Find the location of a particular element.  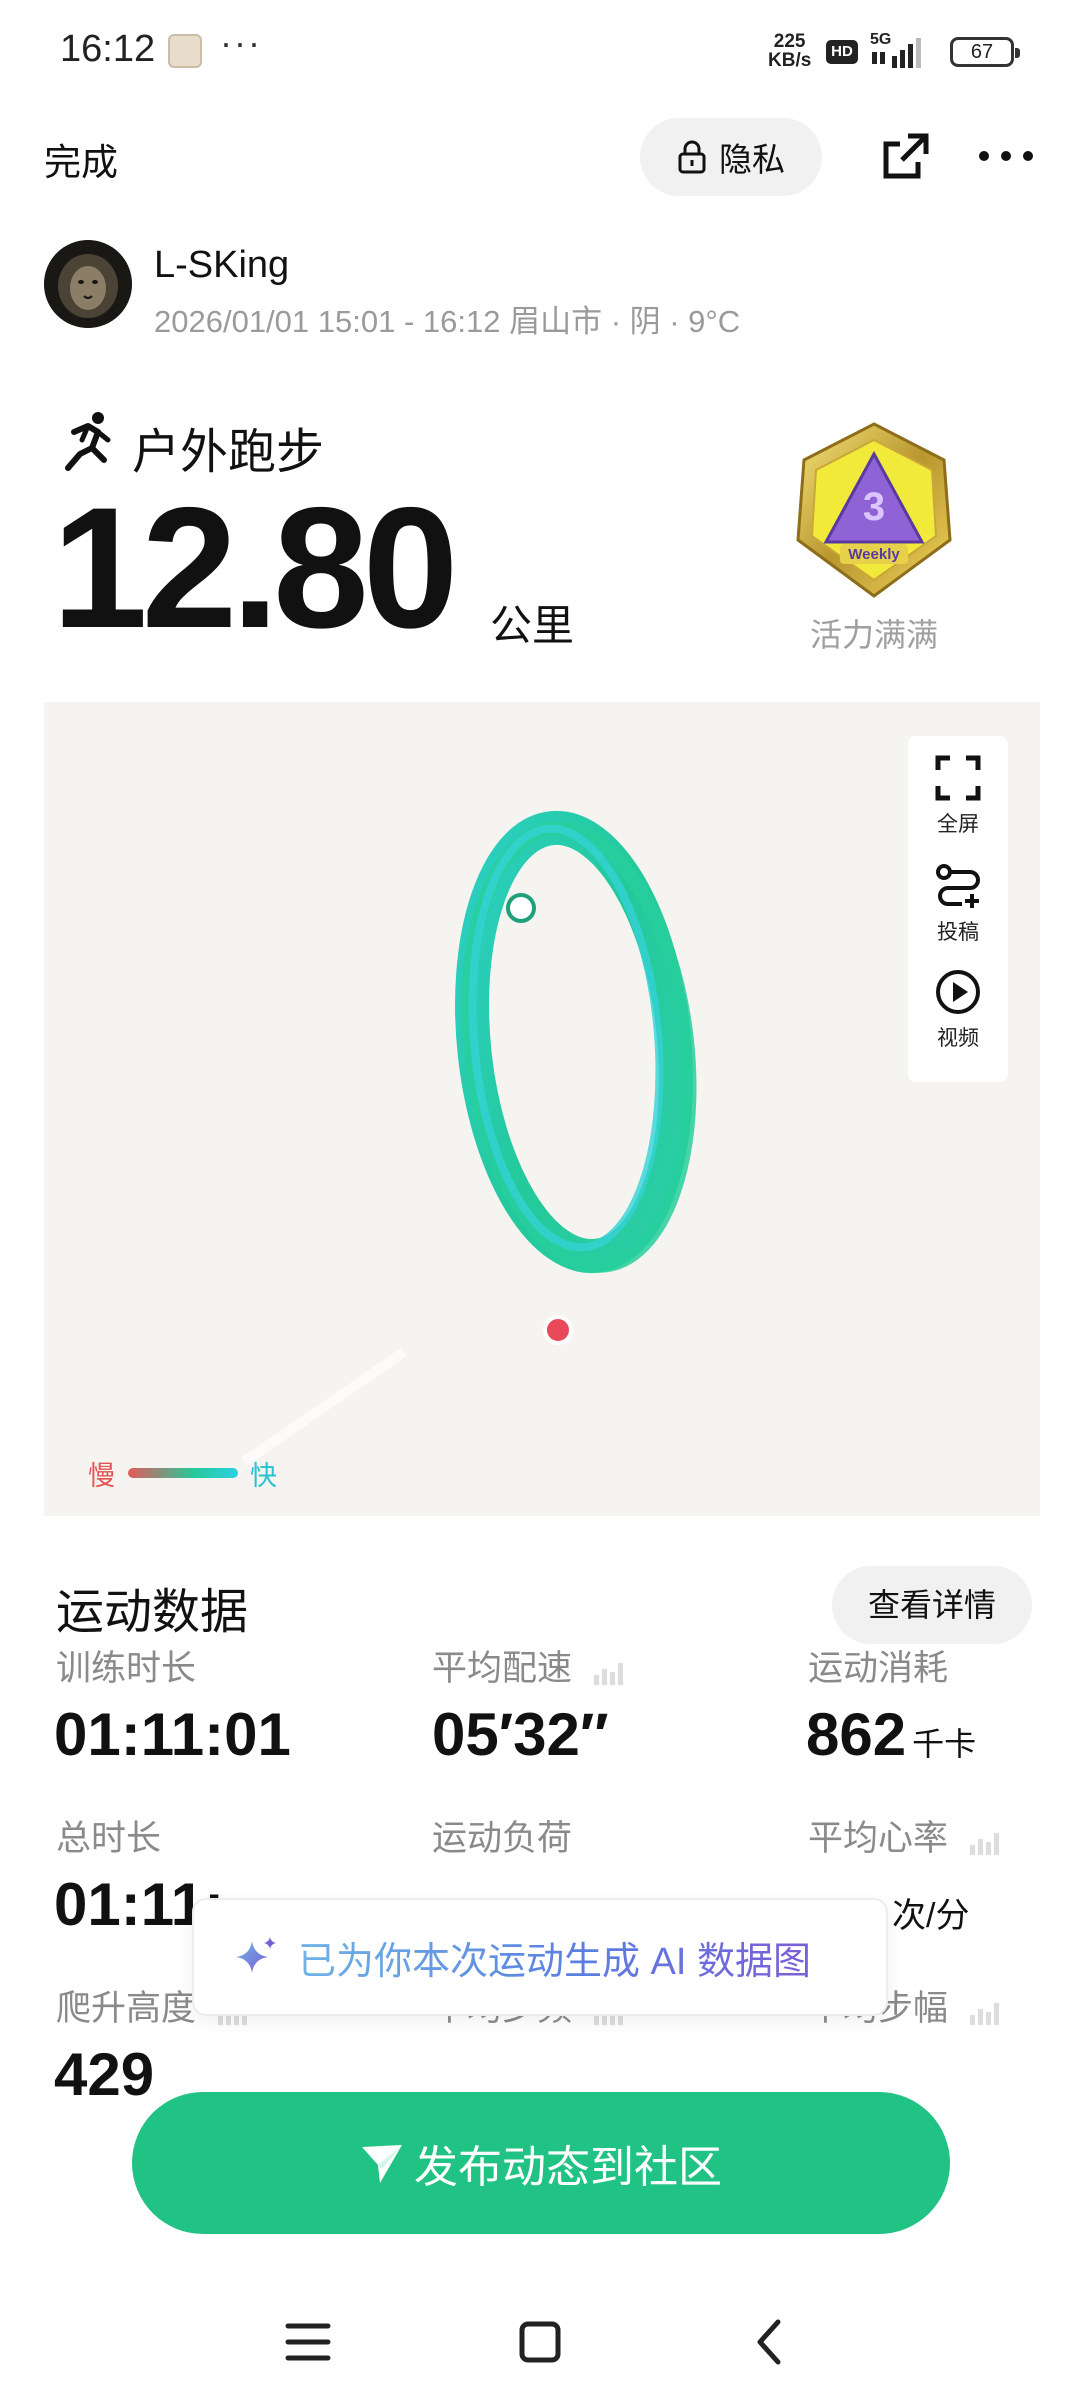

publish-to-community-button: 发布动态到社区 is located at coordinates (541, 2163).